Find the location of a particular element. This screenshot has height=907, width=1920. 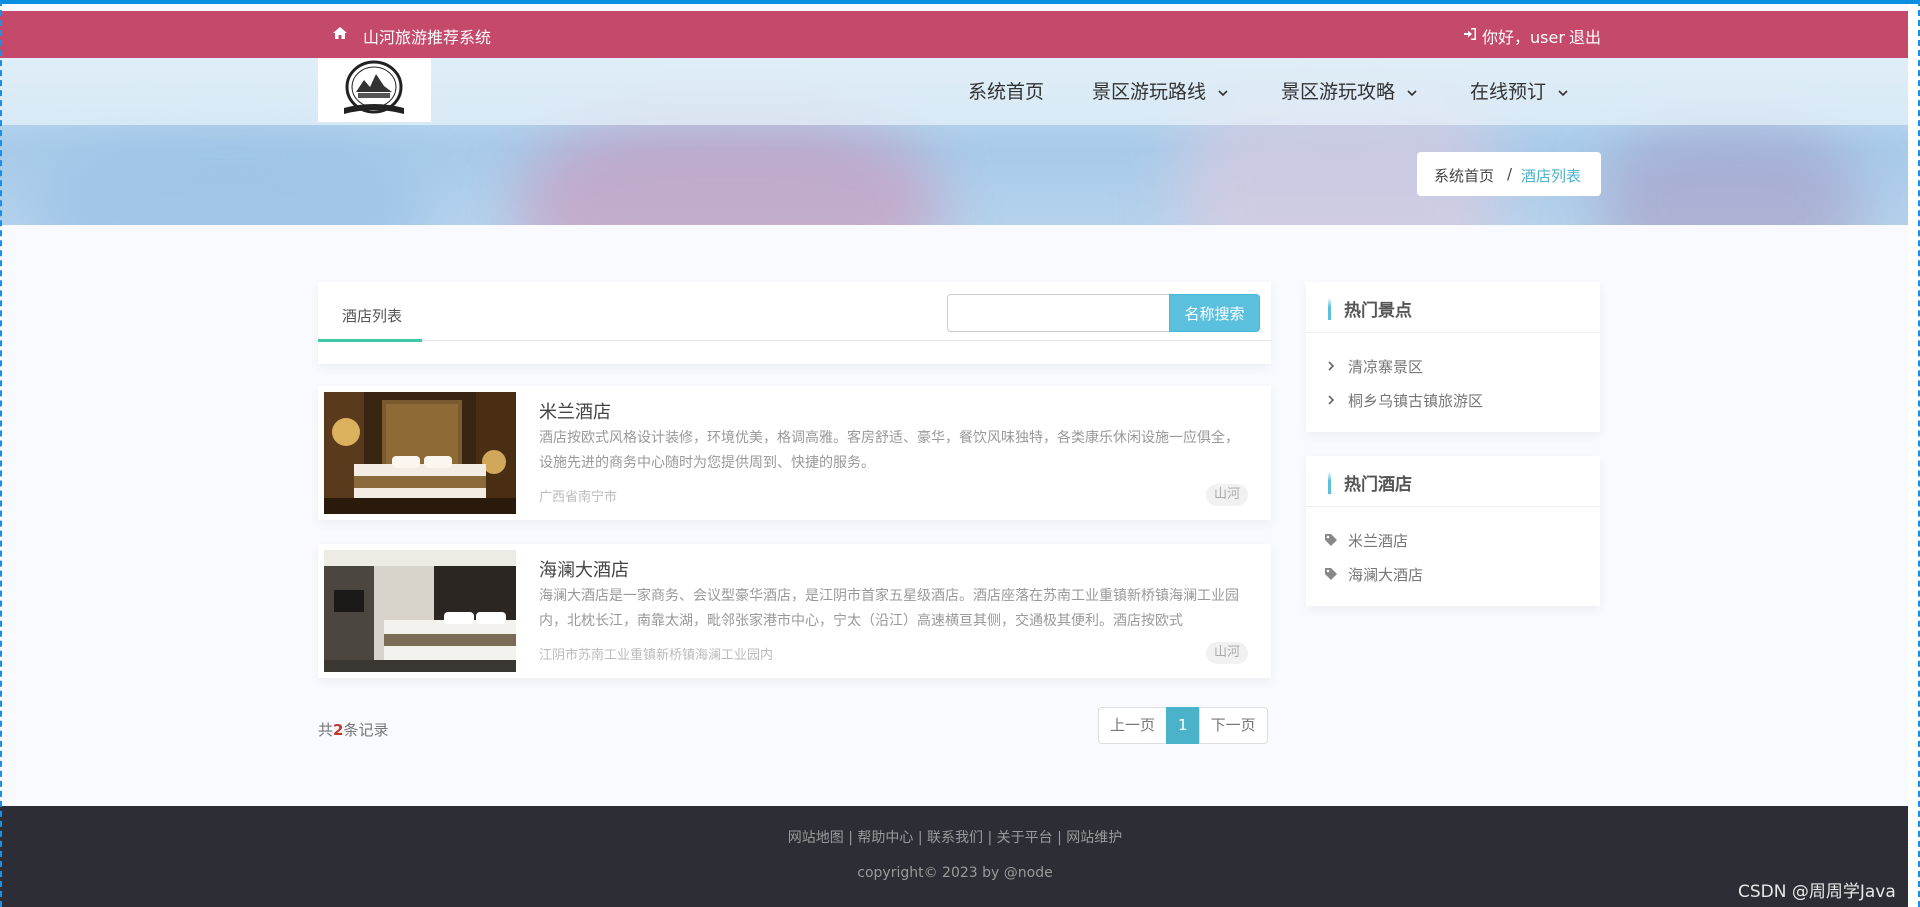

watermark-text: CSDN @周周学Java is located at coordinates (1817, 892).